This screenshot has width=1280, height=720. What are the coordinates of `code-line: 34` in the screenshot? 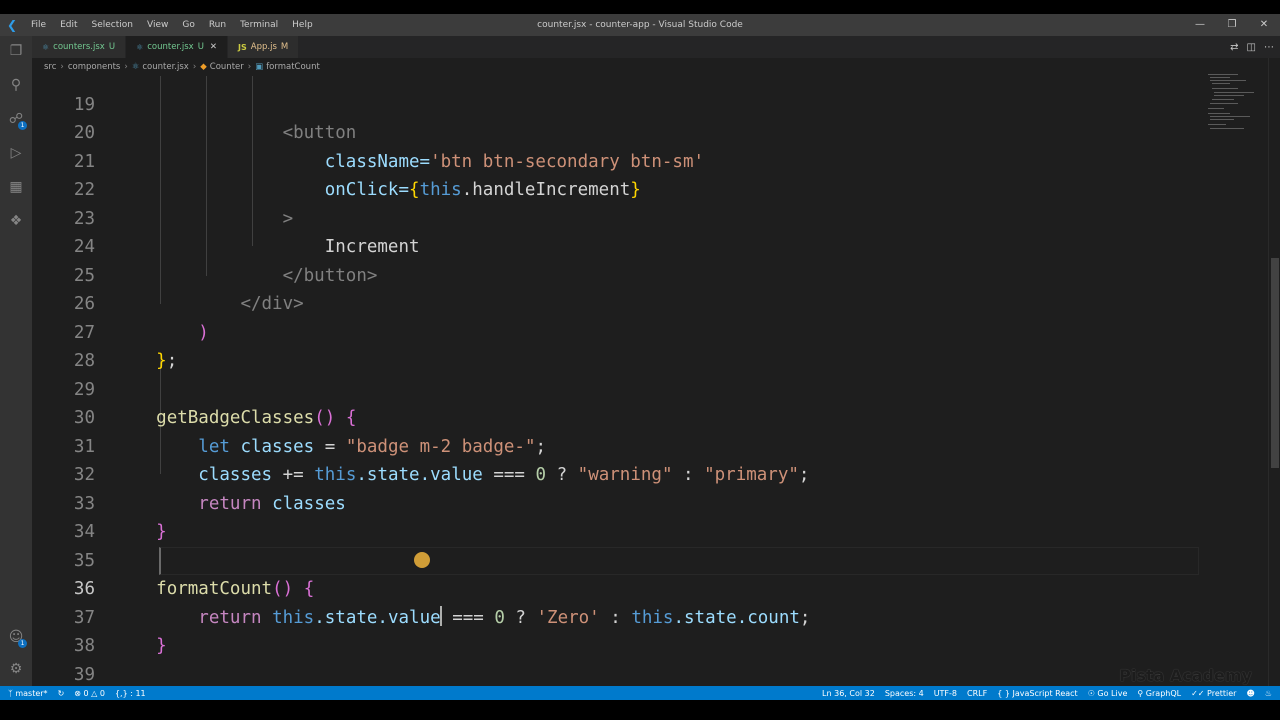 It's located at (616, 516).